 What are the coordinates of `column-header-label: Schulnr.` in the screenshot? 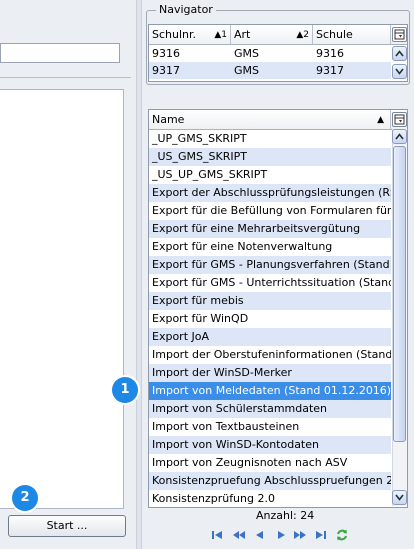 It's located at (174, 34).